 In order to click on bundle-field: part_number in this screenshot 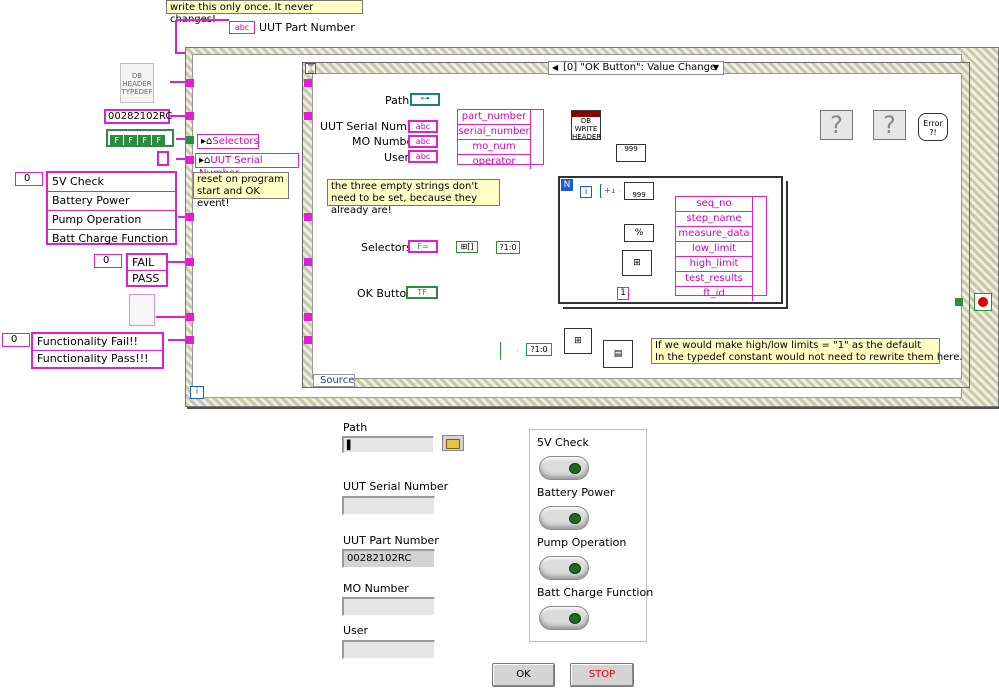, I will do `click(494, 117)`.